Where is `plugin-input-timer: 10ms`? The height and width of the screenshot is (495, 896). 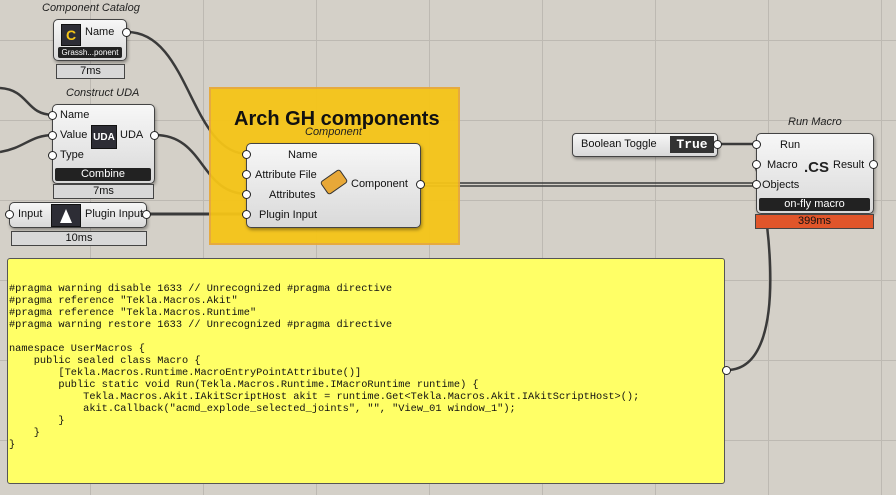
plugin-input-timer: 10ms is located at coordinates (79, 238).